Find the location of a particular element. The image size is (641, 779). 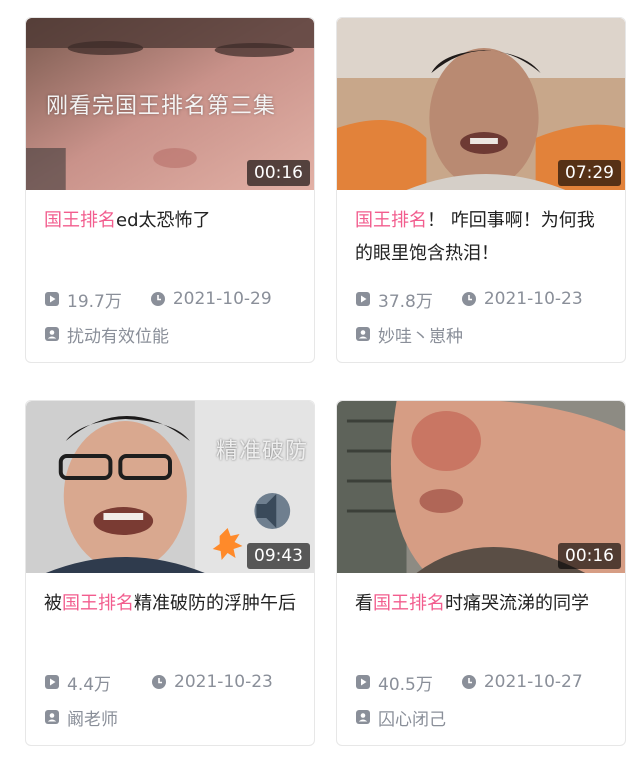

video-title: 看国王排名时痛哭流涕的同学 is located at coordinates (481, 615).